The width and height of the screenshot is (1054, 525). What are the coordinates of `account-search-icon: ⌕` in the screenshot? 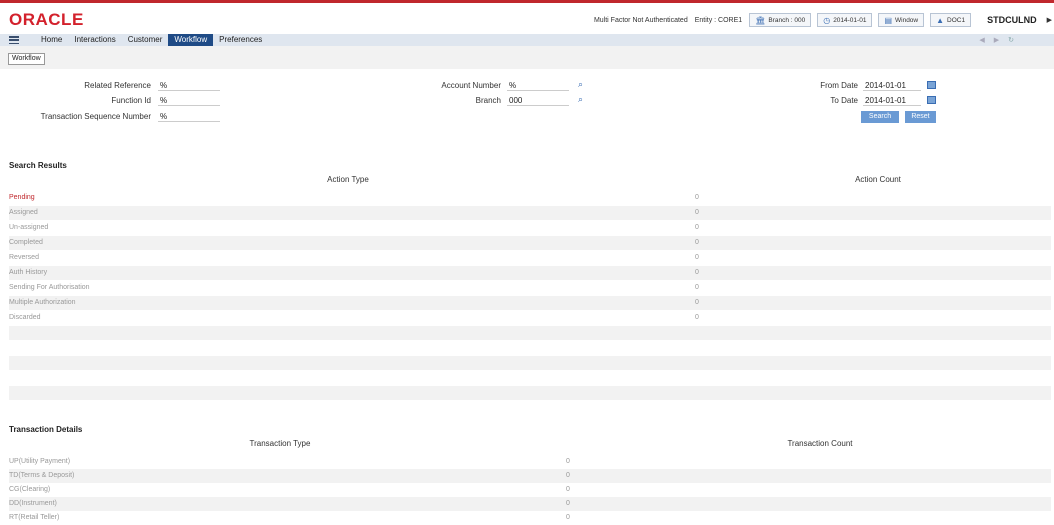 It's located at (580, 84).